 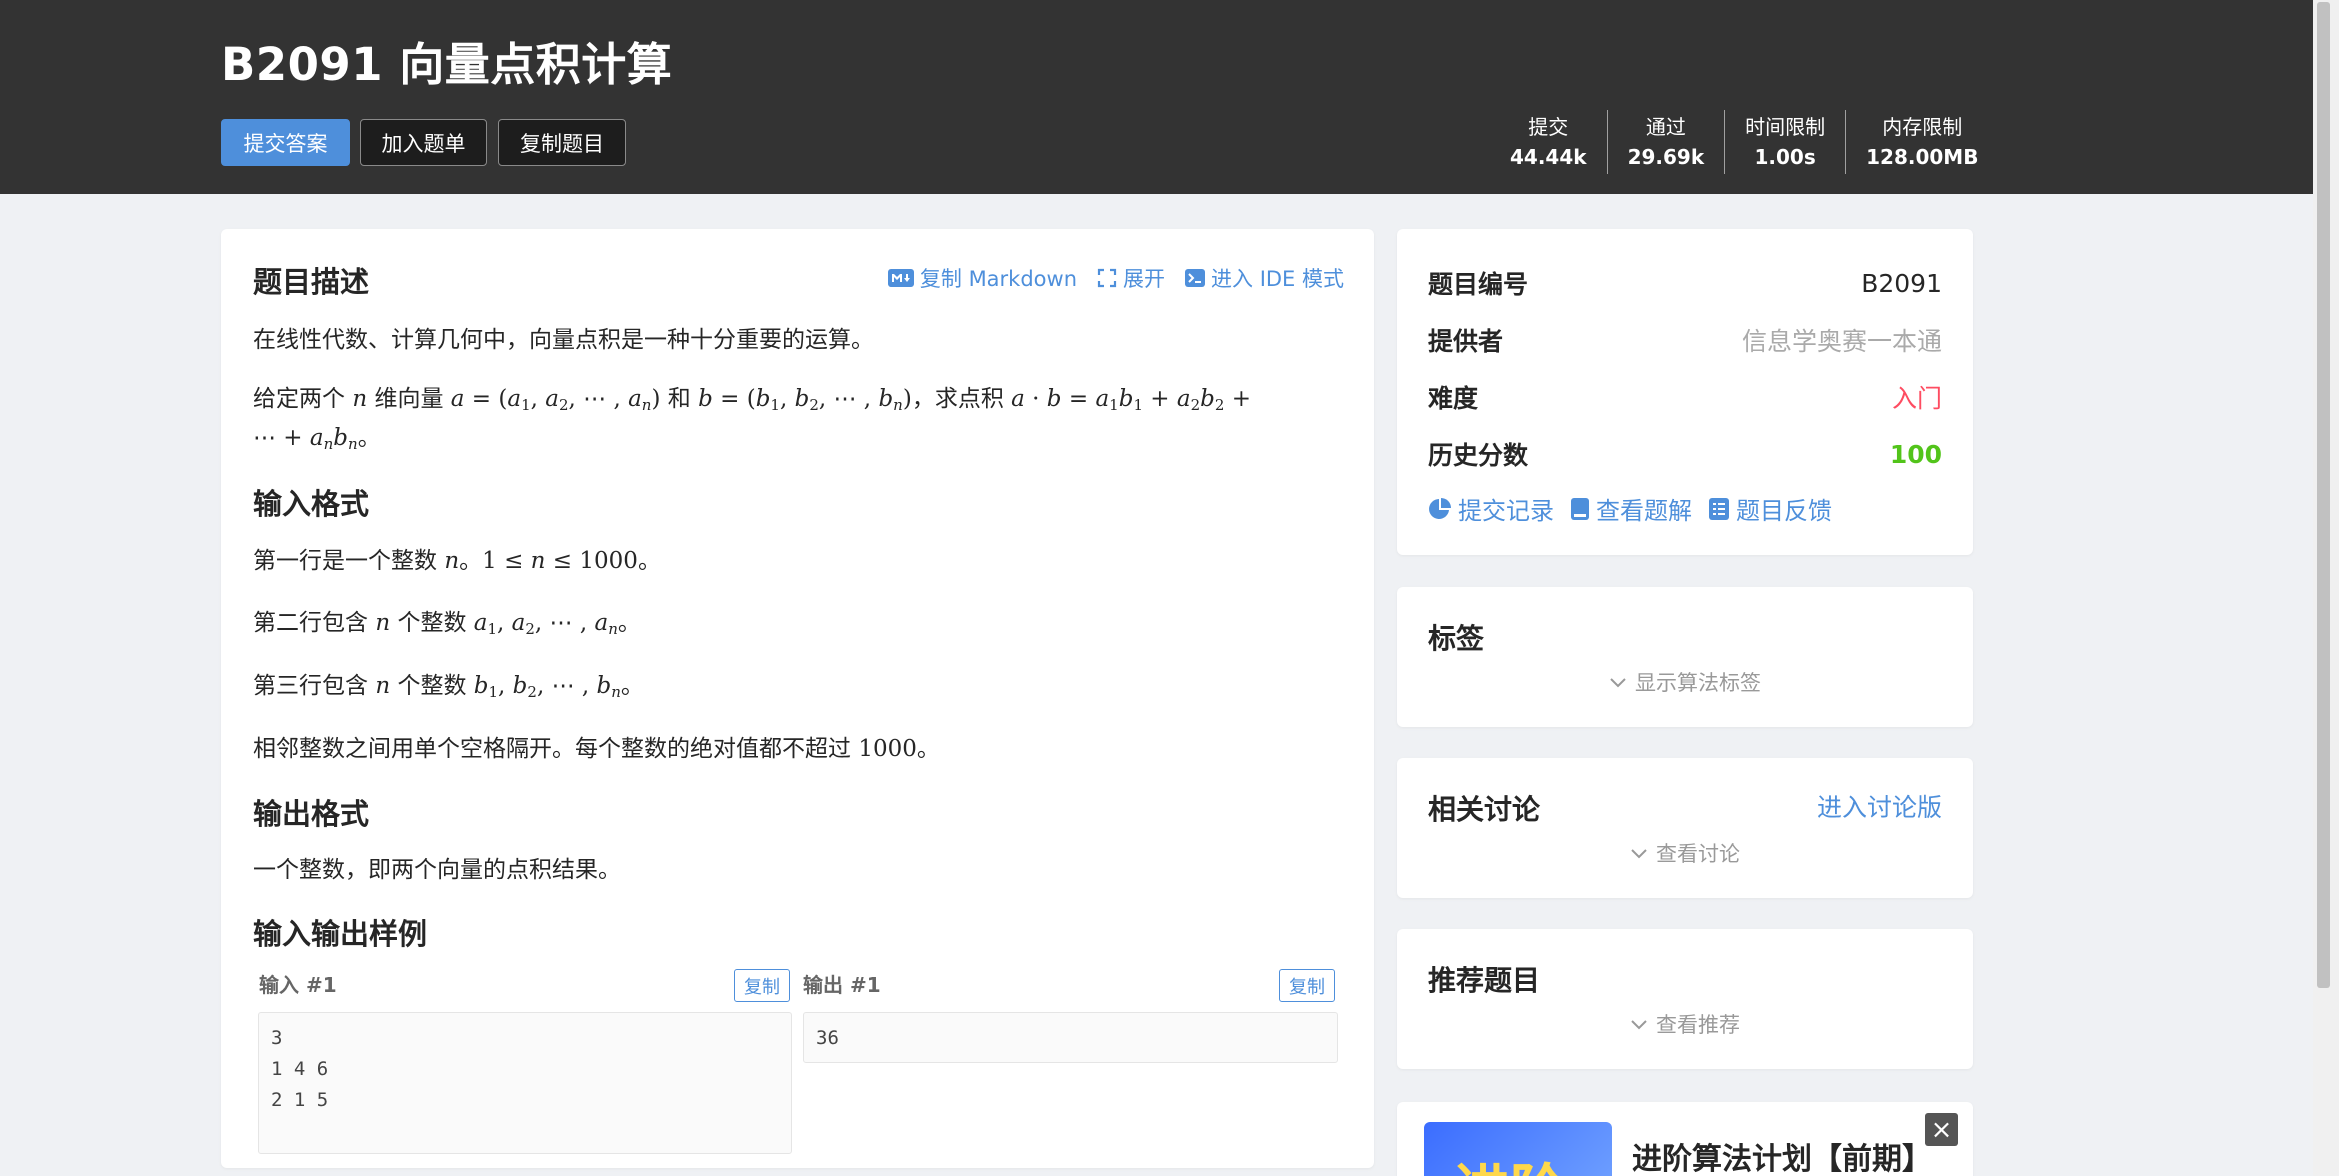 I want to click on scrollbar-thumb, so click(x=2323, y=495).